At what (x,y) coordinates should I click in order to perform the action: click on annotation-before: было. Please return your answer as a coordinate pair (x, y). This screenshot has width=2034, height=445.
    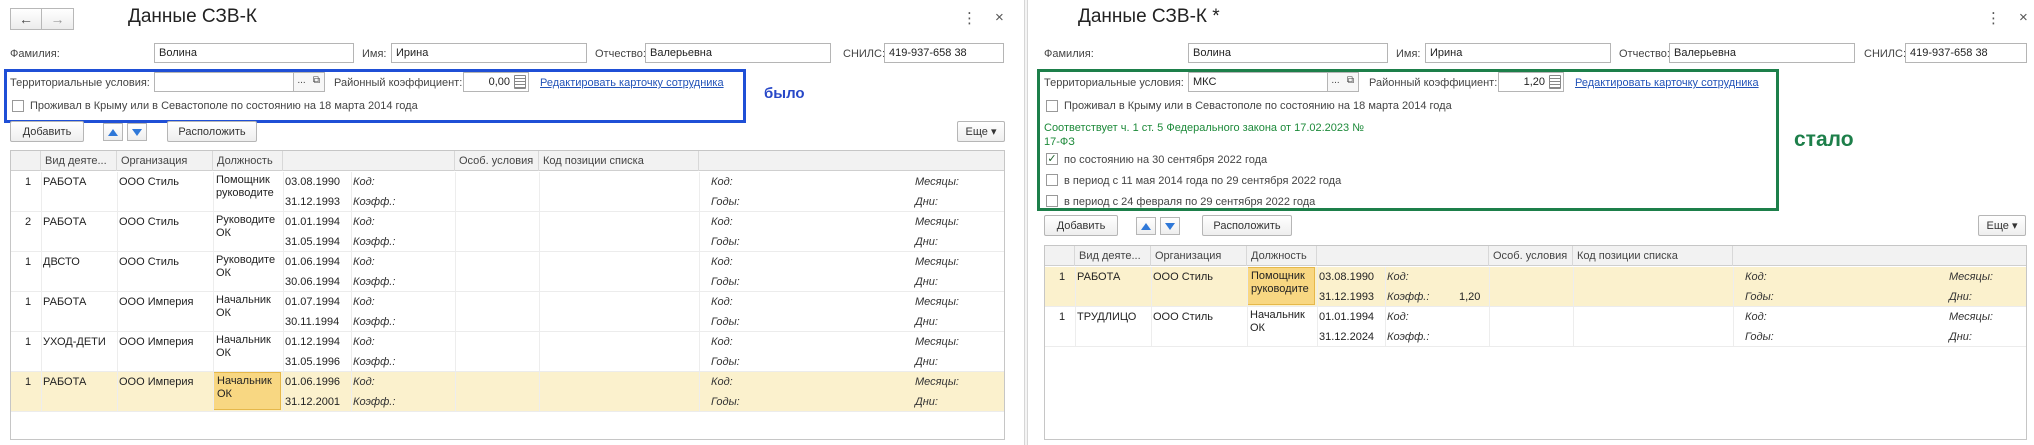
    Looking at the image, I should click on (784, 93).